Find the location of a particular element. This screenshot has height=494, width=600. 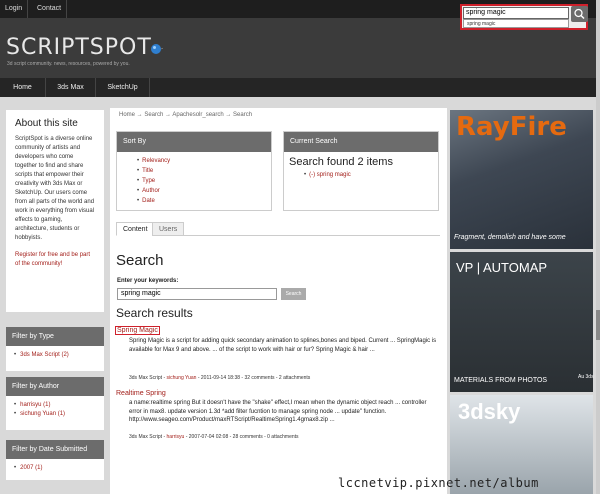

result-title: Realtime Spring is located at coordinates (141, 393).